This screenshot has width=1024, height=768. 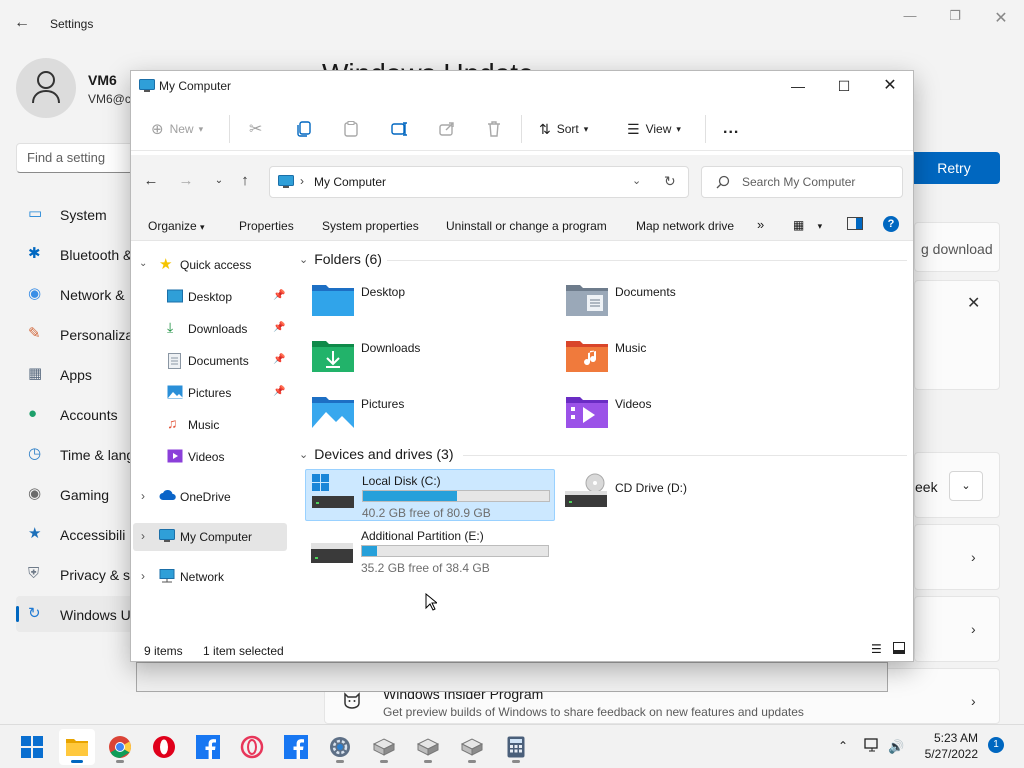 I want to click on uninstall-button: Uninstall or change a program, so click(x=526, y=226).